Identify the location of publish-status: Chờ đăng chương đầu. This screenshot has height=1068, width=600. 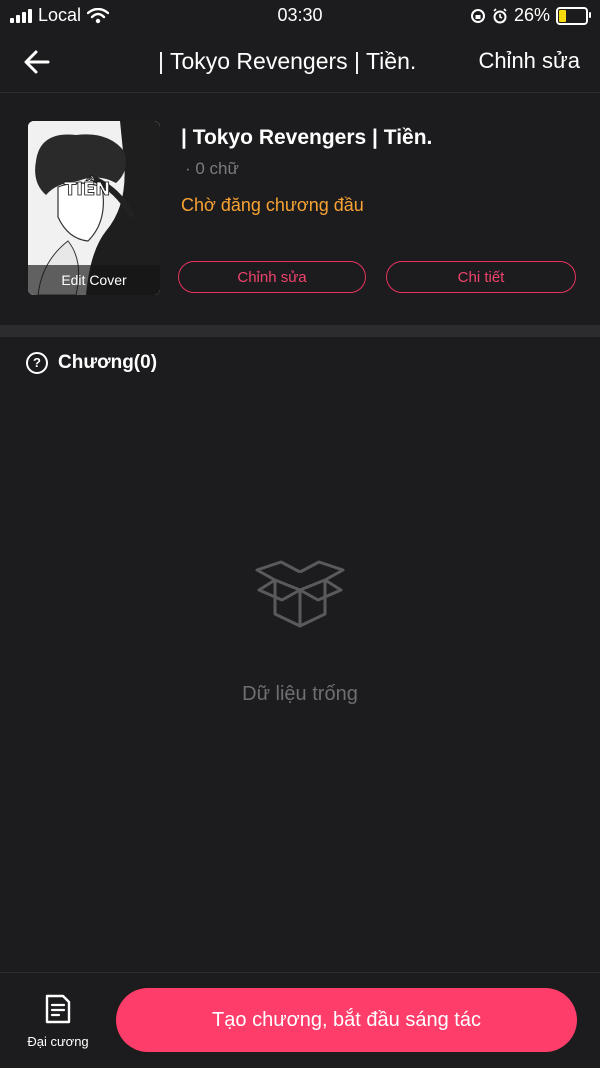
(272, 205).